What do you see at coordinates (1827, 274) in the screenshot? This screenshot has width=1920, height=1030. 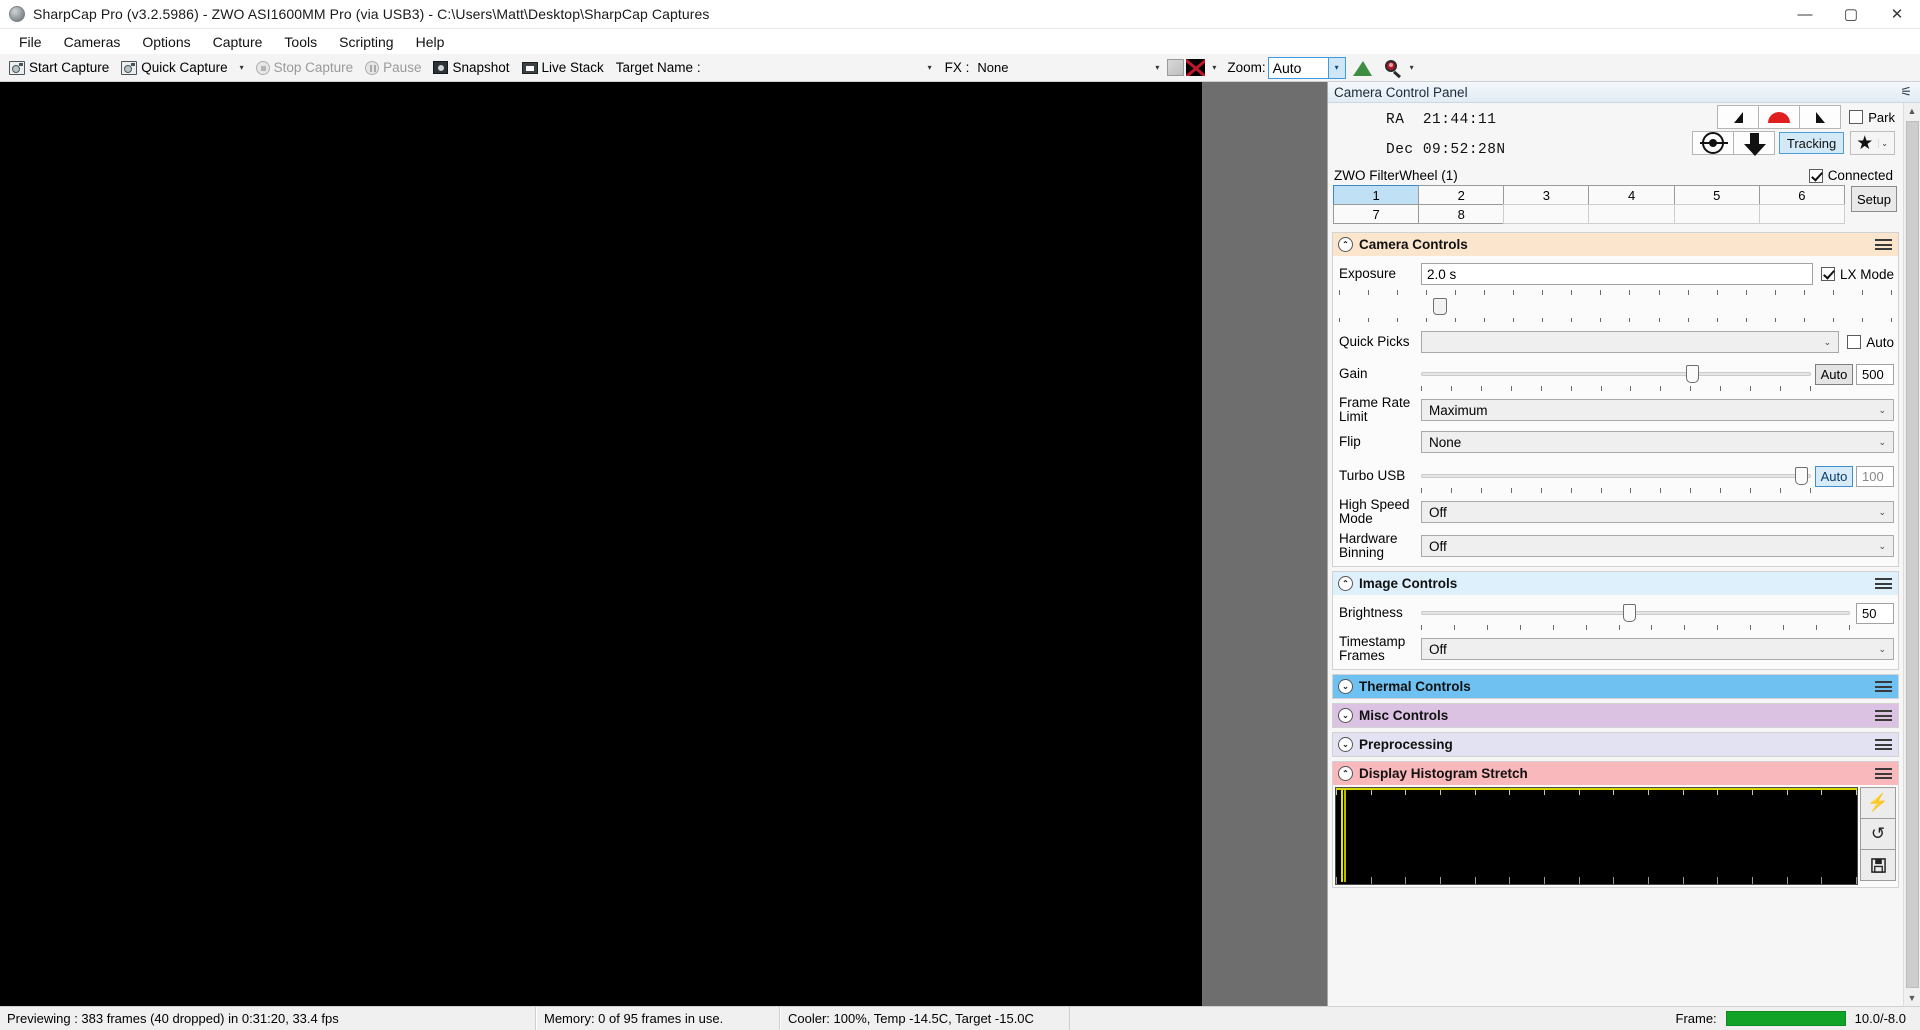 I see `lx-mode-checkbox` at bounding box center [1827, 274].